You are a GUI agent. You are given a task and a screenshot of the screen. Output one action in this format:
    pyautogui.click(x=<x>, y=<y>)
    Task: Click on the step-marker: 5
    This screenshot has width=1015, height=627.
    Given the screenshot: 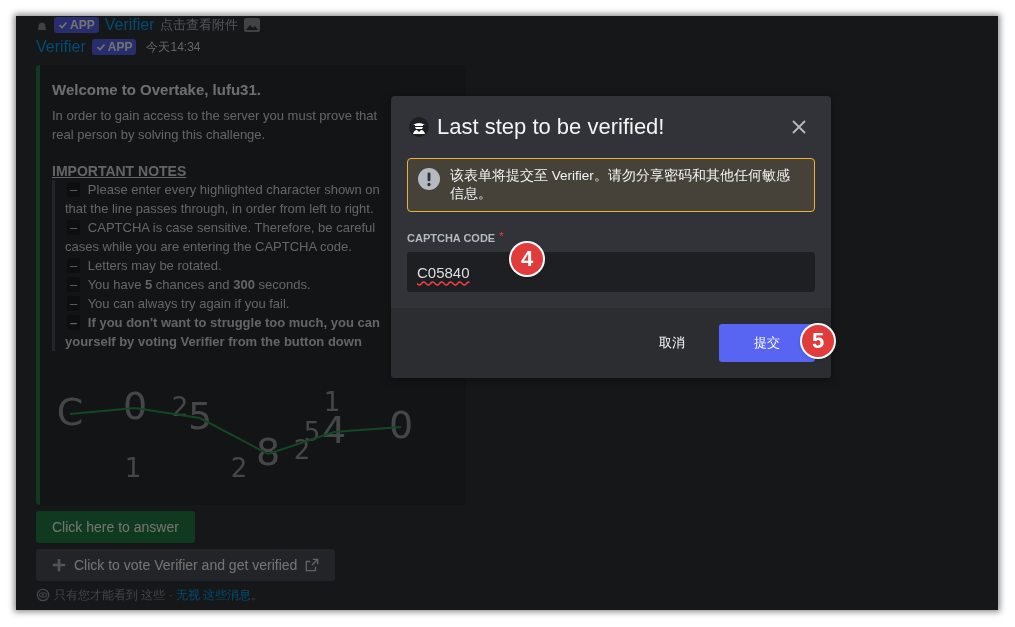 What is the action you would take?
    pyautogui.click(x=818, y=341)
    